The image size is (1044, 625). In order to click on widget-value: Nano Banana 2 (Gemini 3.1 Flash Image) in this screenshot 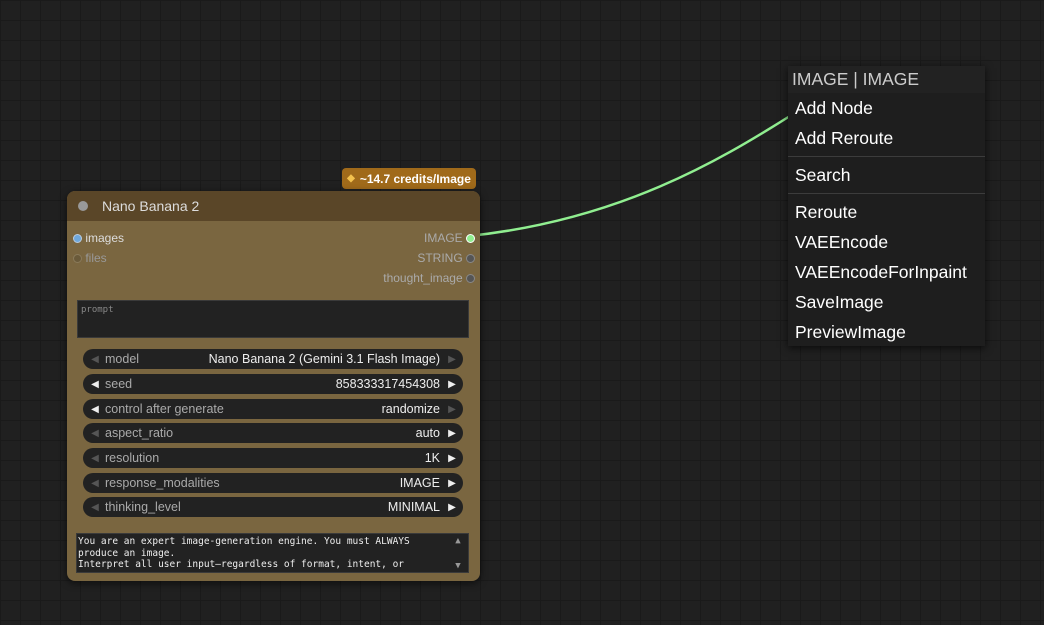, I will do `click(324, 359)`.